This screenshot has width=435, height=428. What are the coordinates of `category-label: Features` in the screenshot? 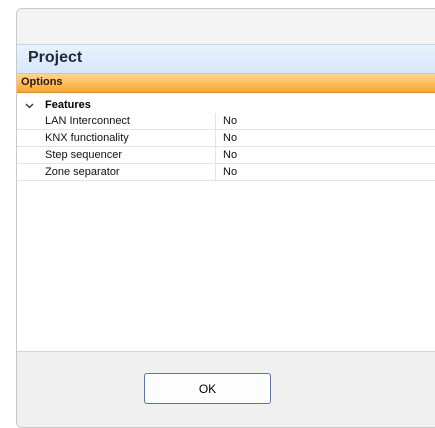 It's located at (68, 105).